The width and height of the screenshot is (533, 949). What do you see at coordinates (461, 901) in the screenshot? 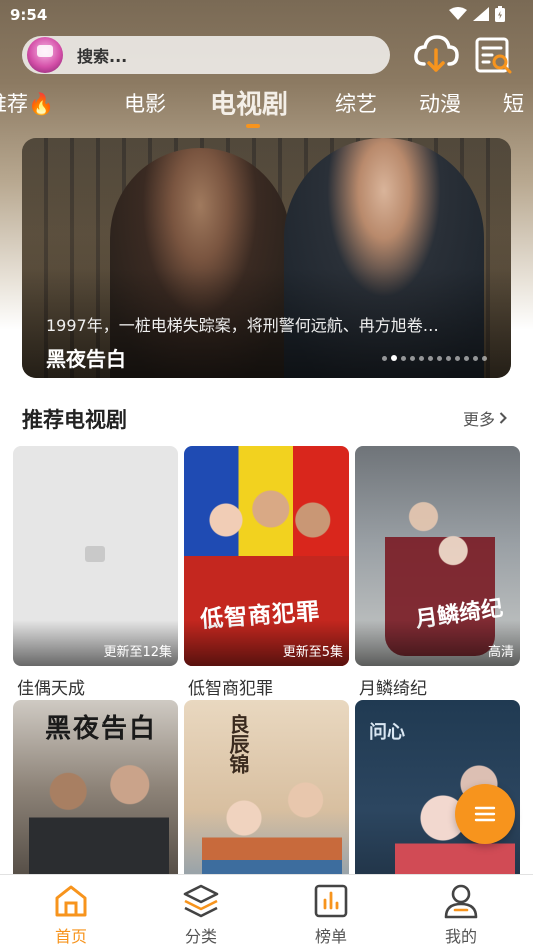
I see `user-icon` at bounding box center [461, 901].